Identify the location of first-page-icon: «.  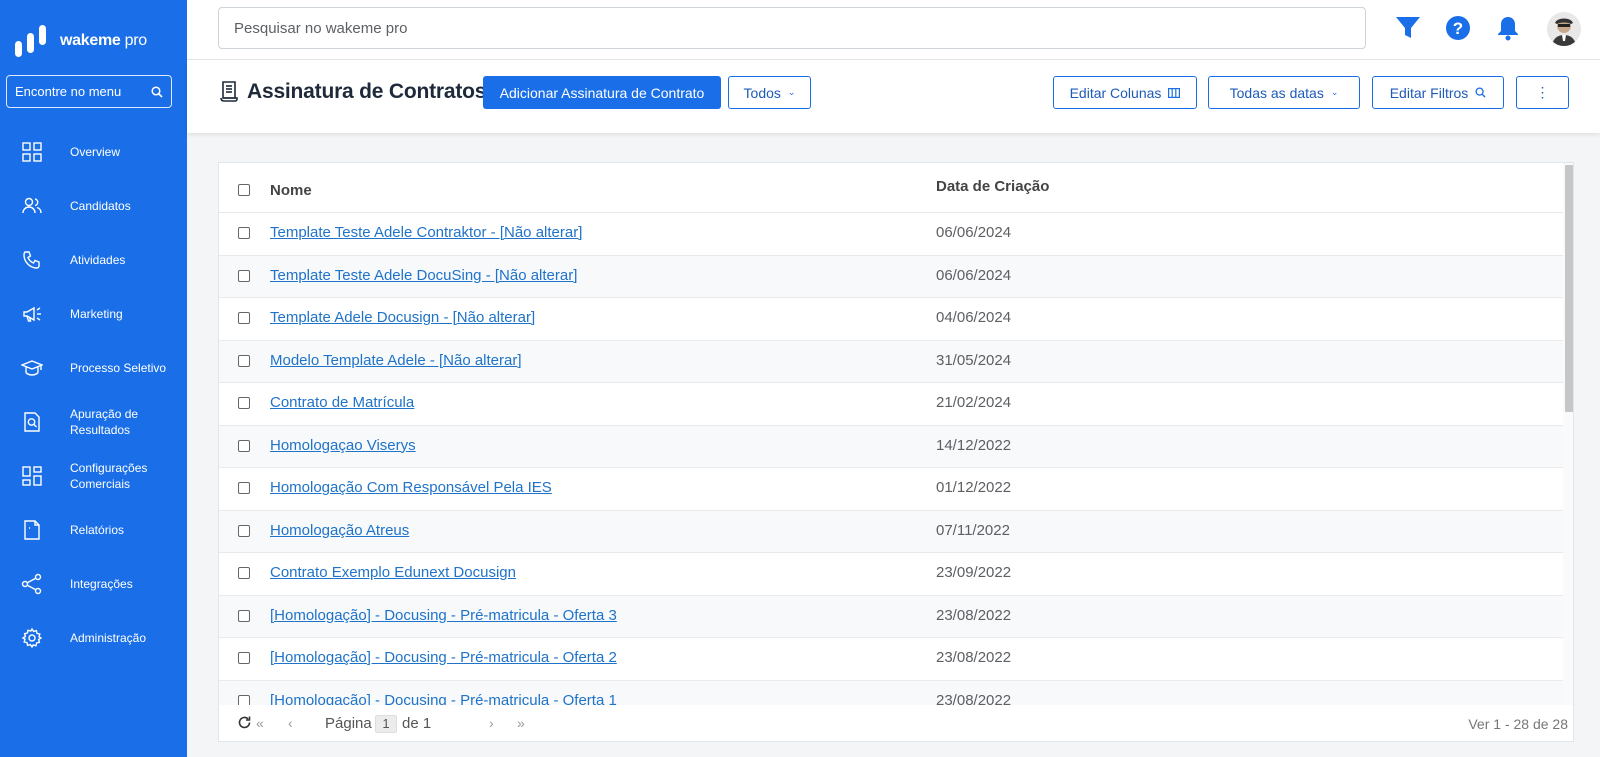
(260, 723).